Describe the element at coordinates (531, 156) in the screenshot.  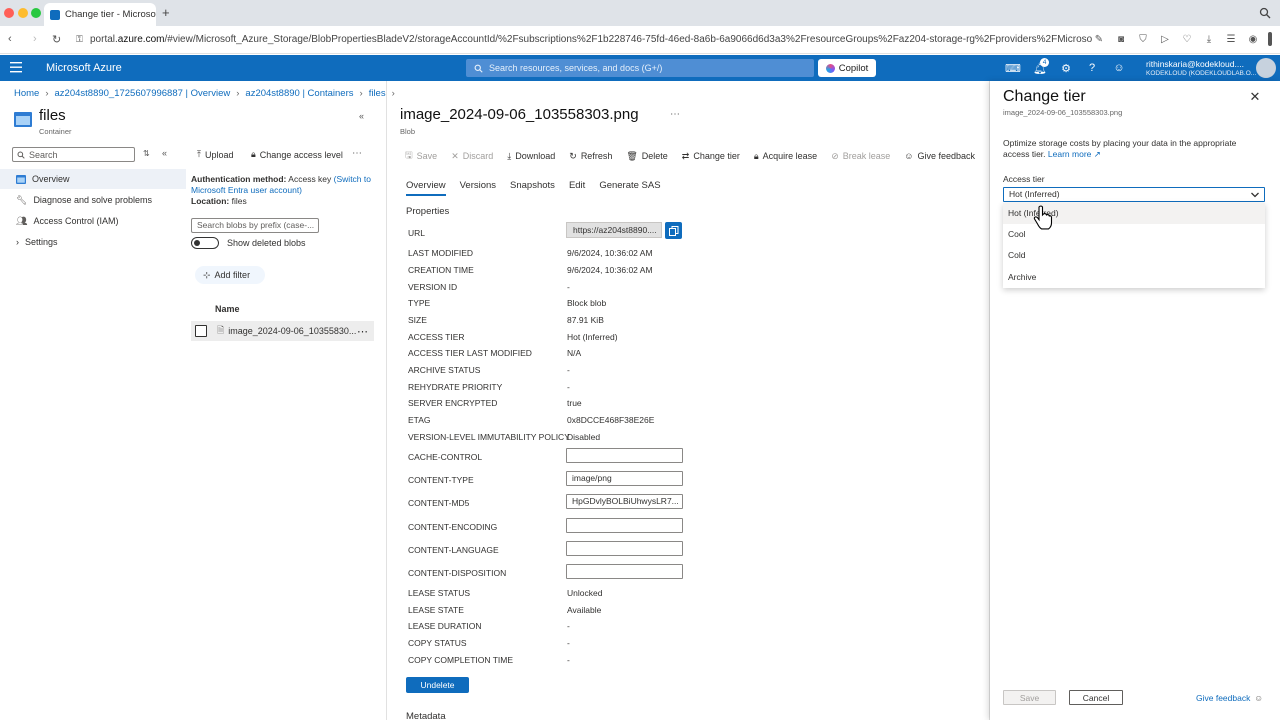
I see `download-button: ⤓ Download` at that location.